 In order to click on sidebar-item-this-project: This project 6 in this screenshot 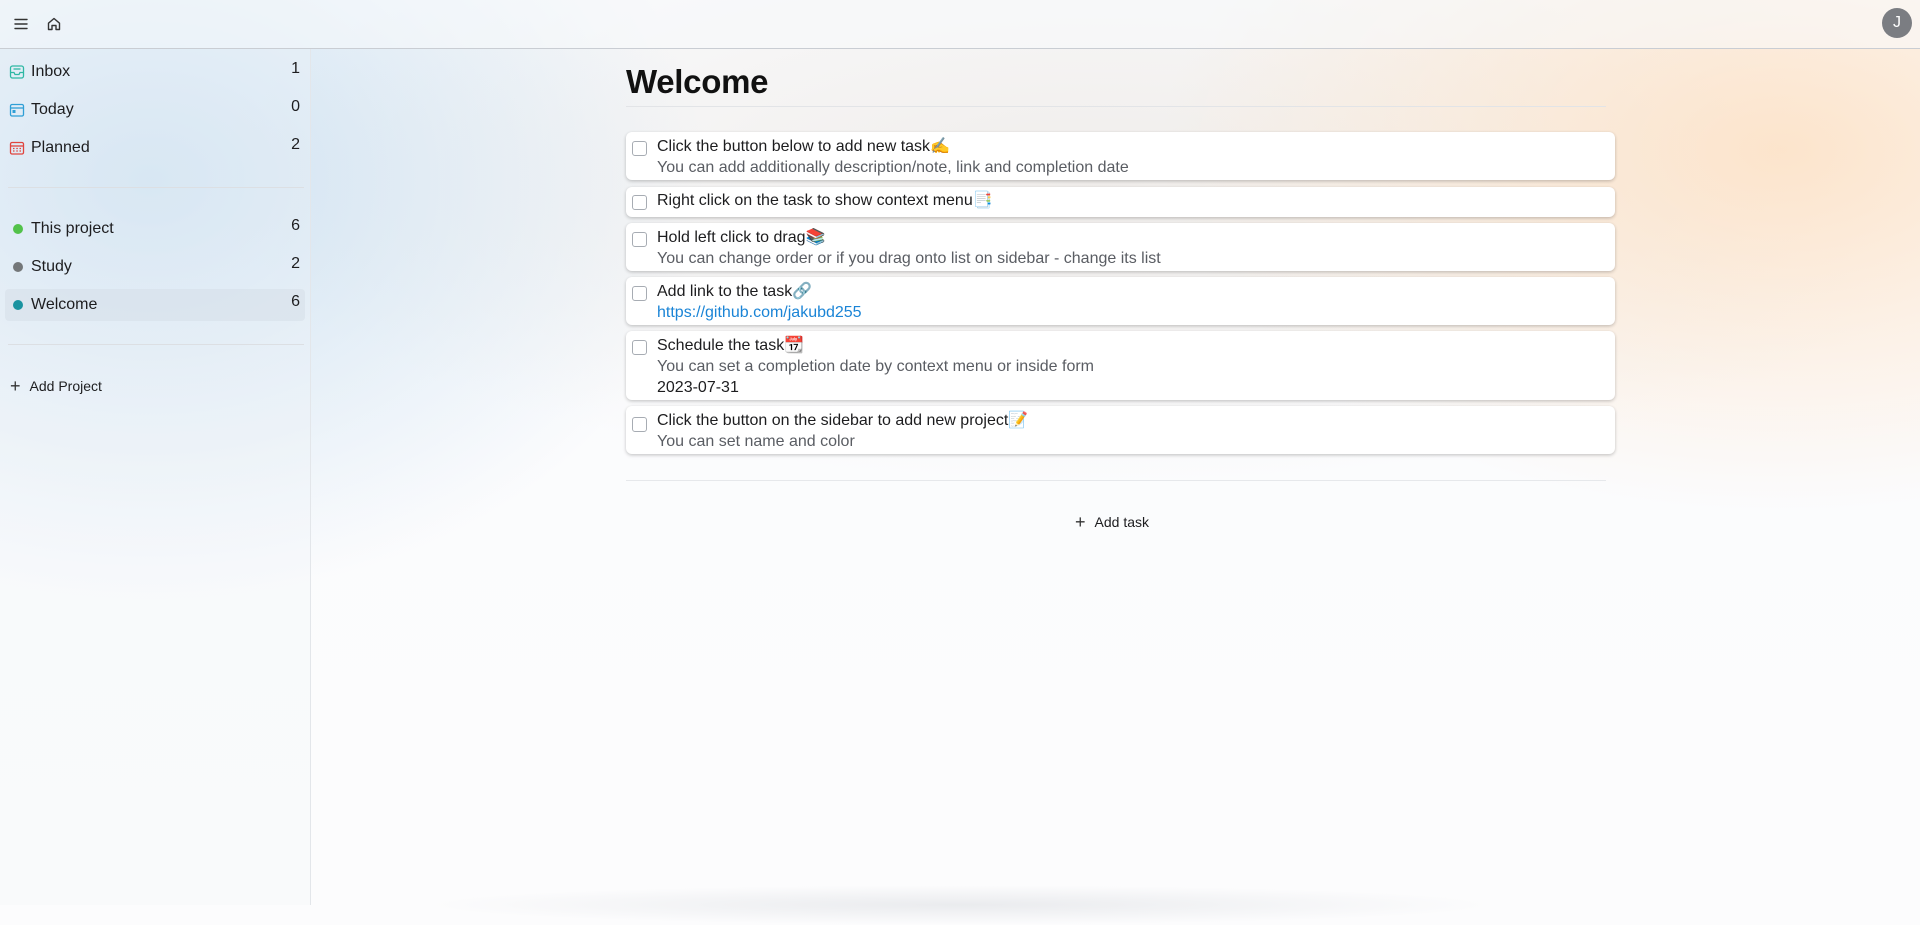, I will do `click(155, 229)`.